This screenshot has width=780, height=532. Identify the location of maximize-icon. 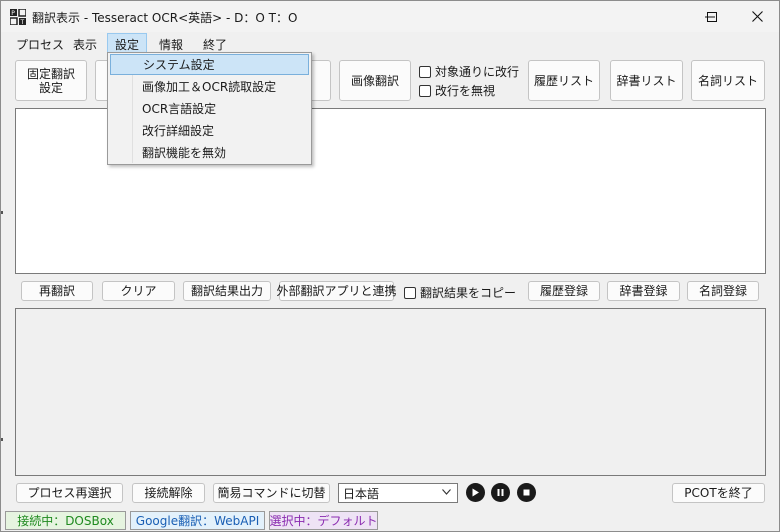
(712, 16).